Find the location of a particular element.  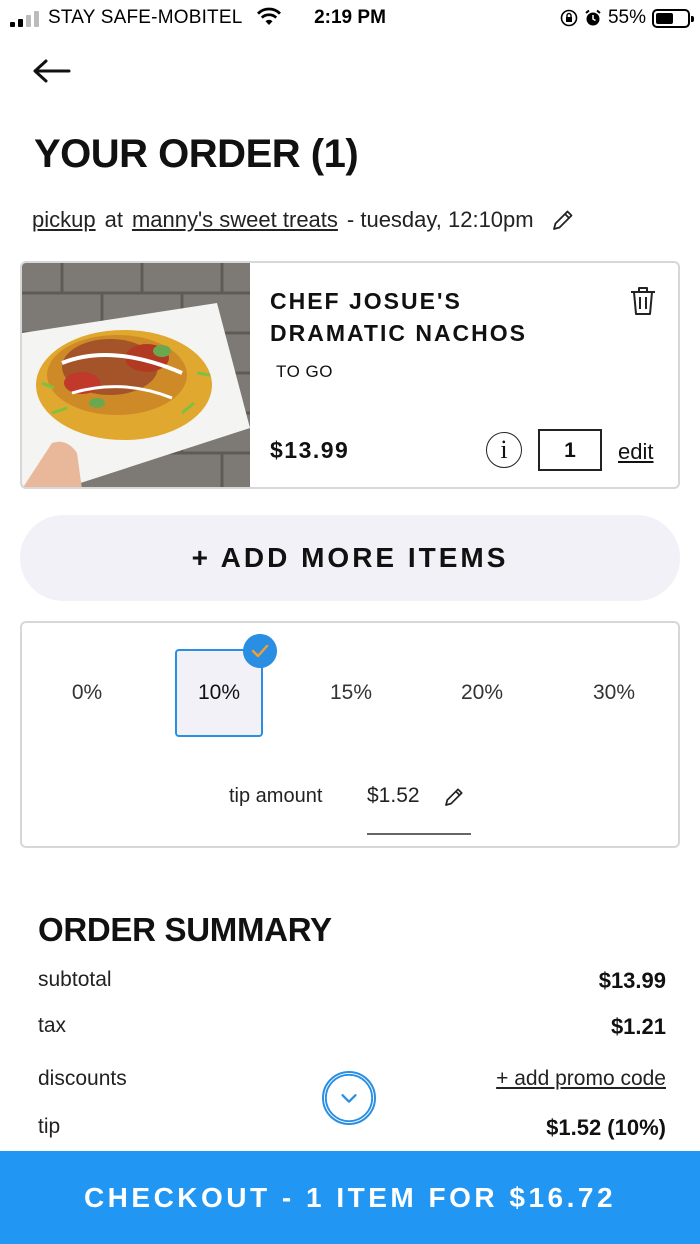

order-summary-title: ORDER SUMMARY is located at coordinates (185, 929).